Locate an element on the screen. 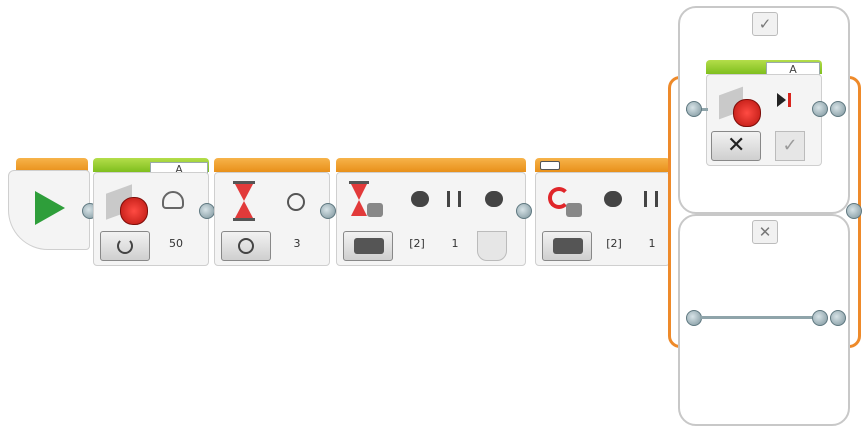  switch-mode-button is located at coordinates (567, 246).